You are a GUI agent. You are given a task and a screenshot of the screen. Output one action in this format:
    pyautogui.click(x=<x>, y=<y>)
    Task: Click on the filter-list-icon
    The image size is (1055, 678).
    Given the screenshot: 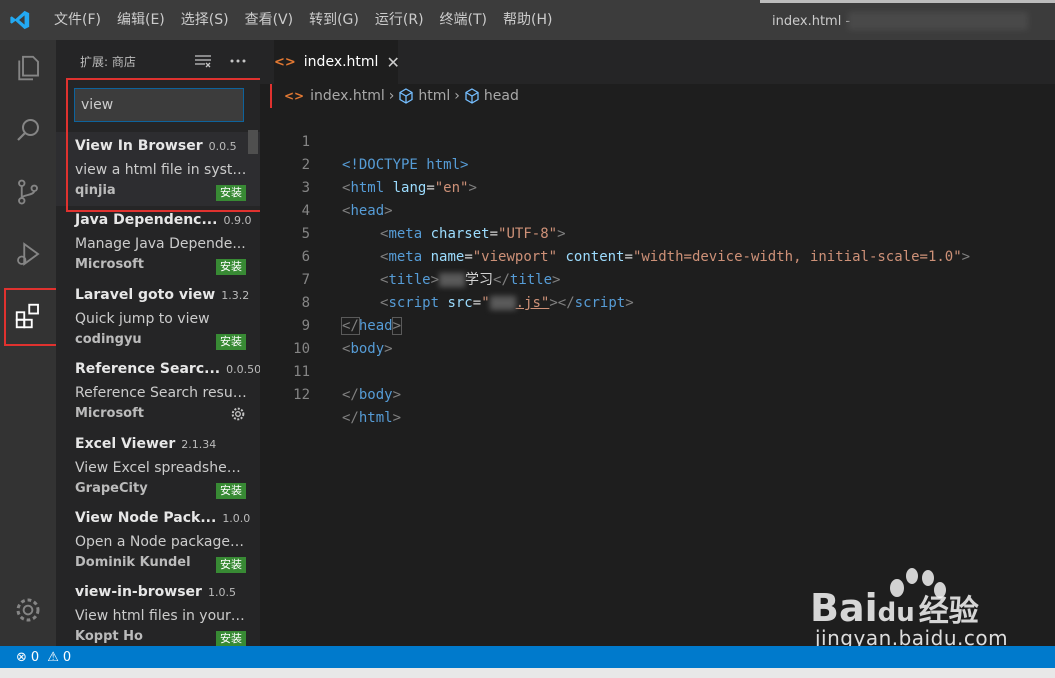 What is the action you would take?
    pyautogui.click(x=203, y=61)
    